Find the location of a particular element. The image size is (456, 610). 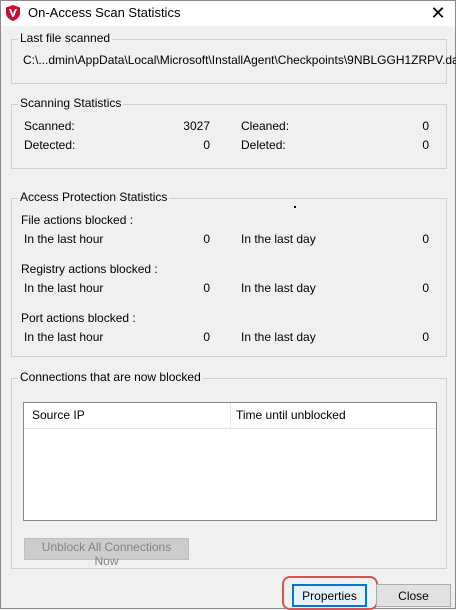

port-last-hour-label: In the last hour is located at coordinates (64, 337).